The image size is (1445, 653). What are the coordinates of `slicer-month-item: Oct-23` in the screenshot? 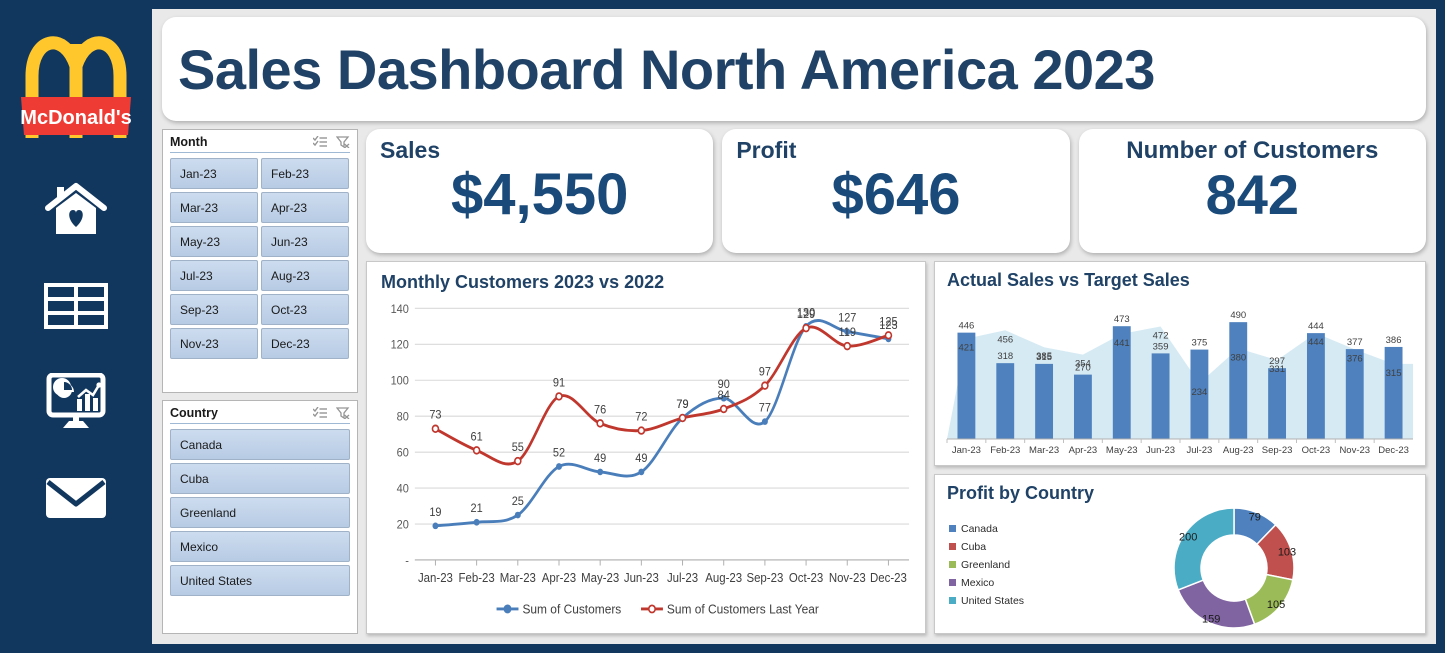 It's located at (305, 309).